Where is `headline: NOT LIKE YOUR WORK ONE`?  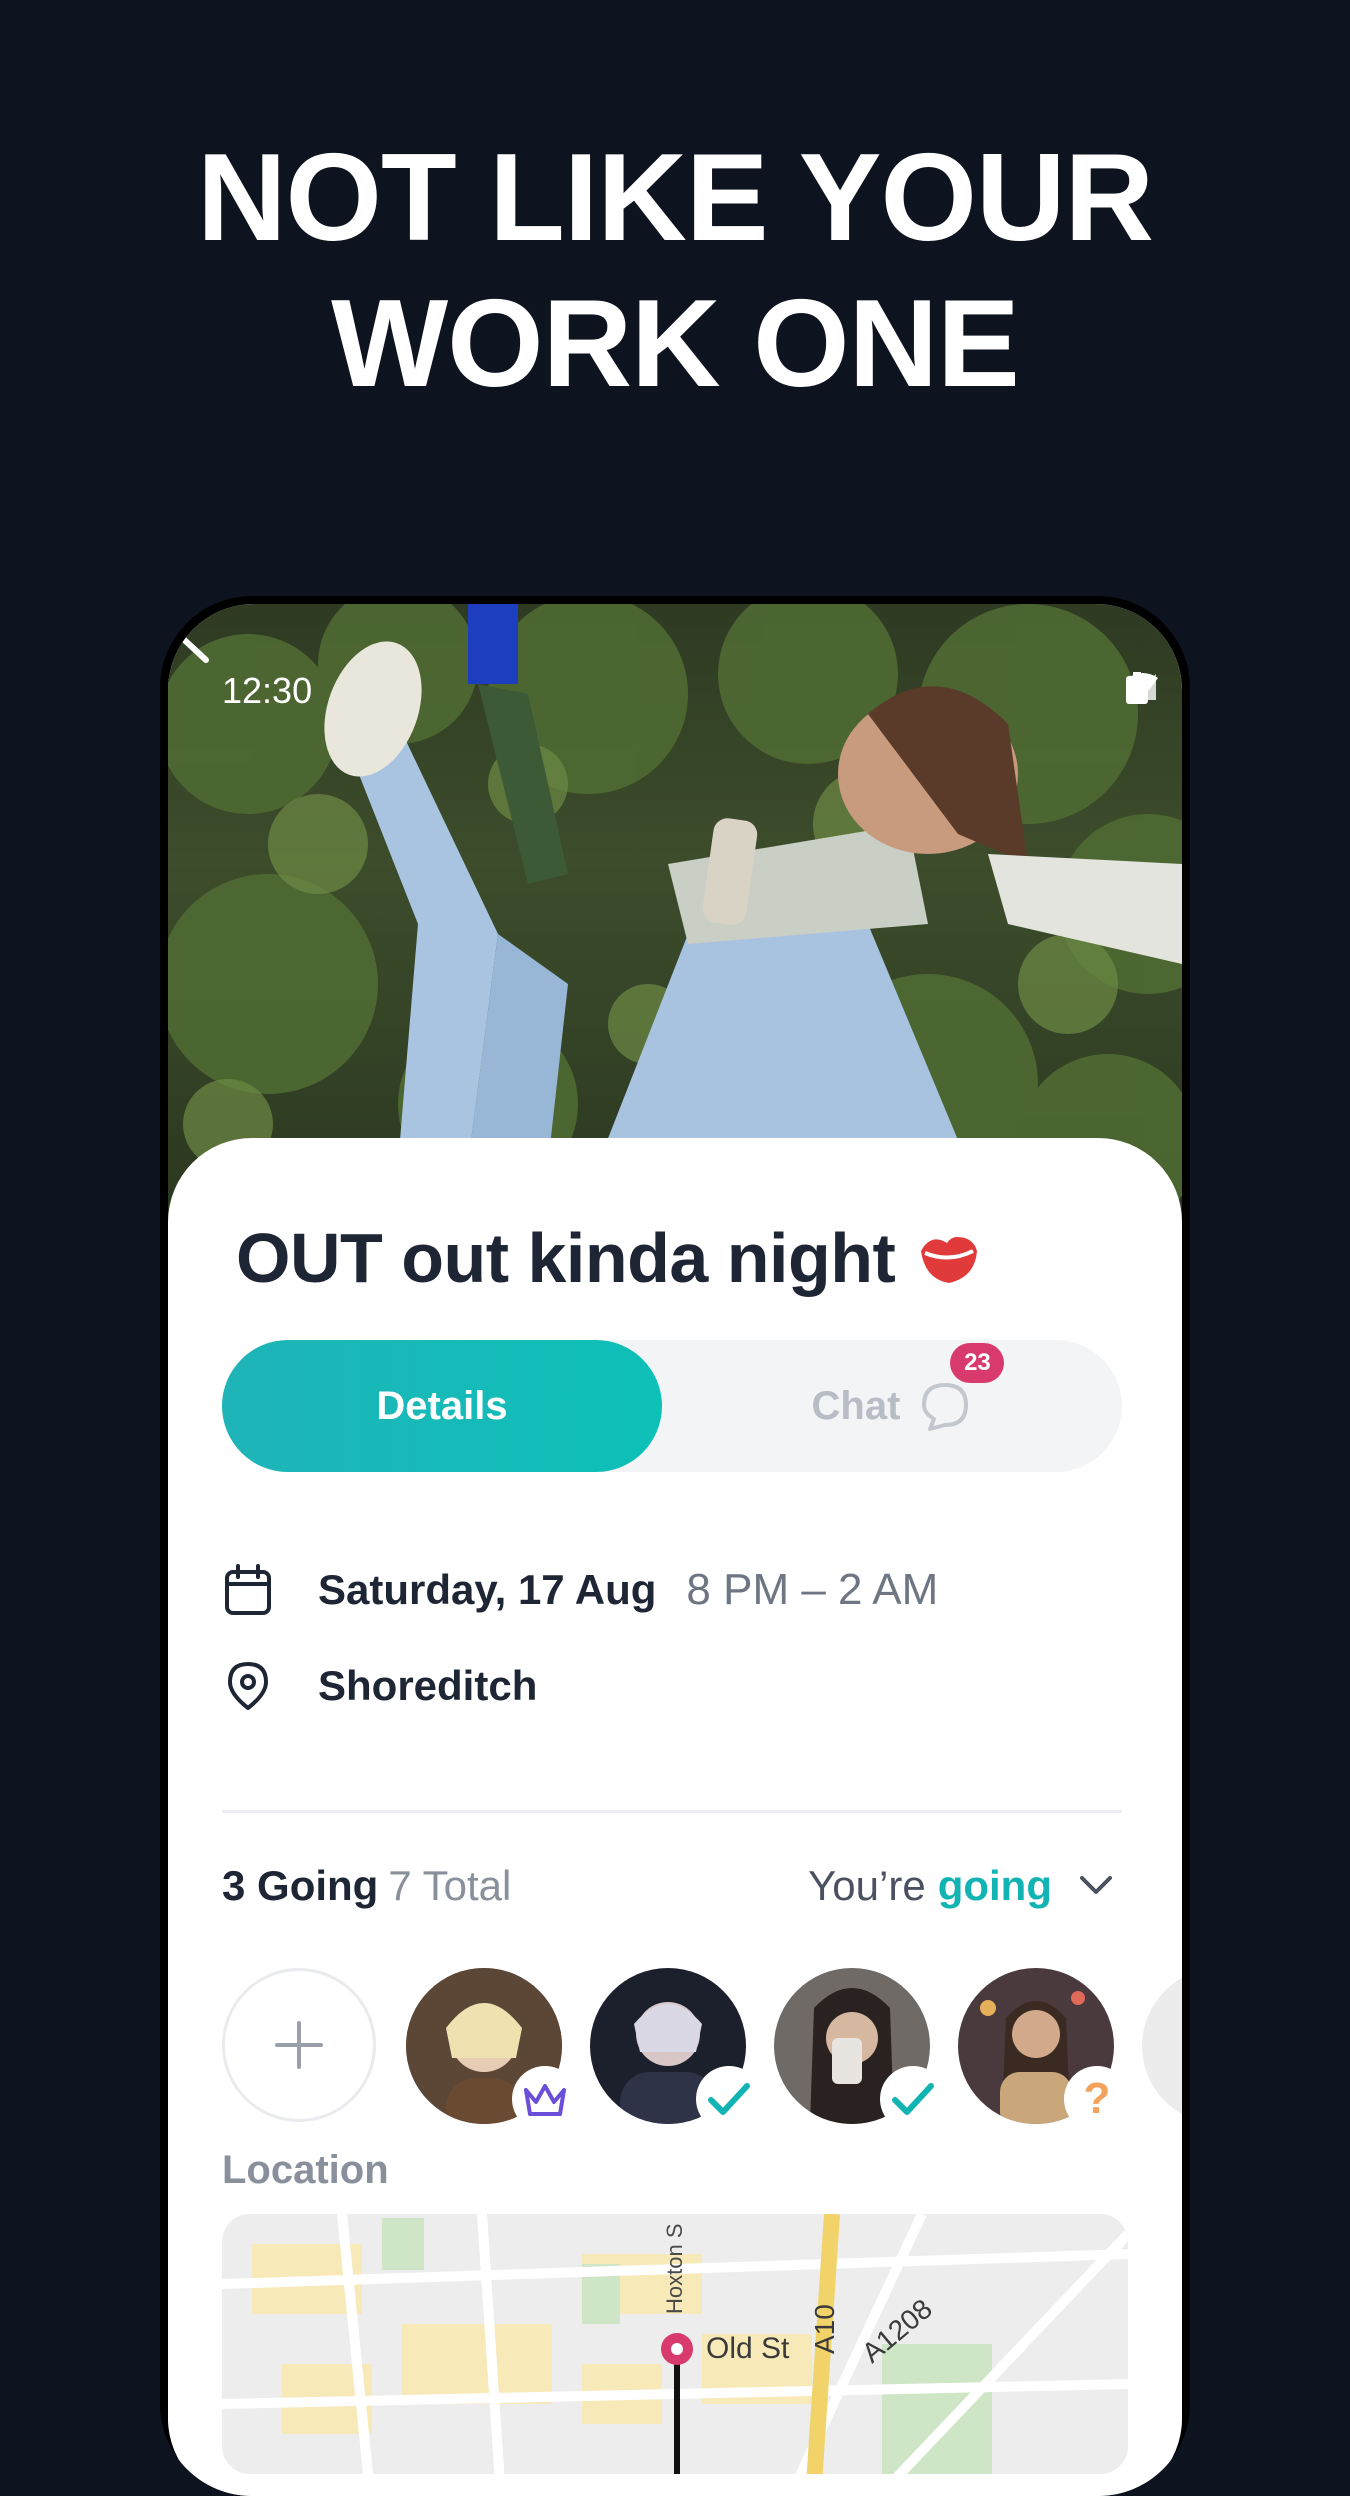 headline: NOT LIKE YOUR WORK ONE is located at coordinates (675, 271).